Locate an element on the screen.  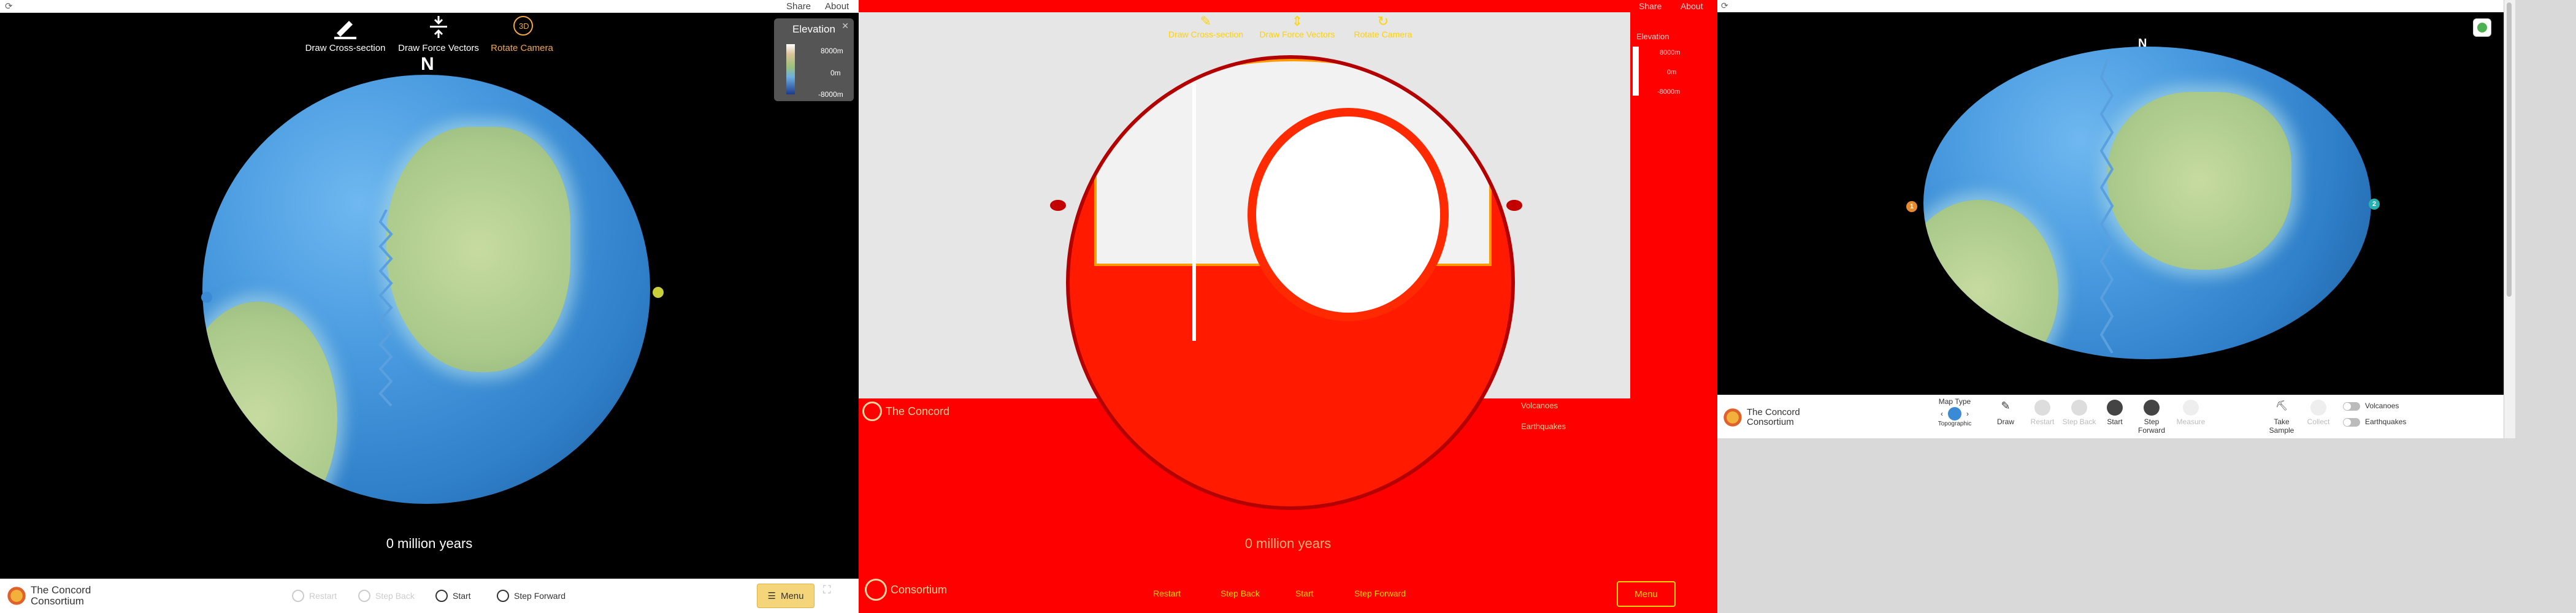
menu-label: Menu is located at coordinates (792, 595).